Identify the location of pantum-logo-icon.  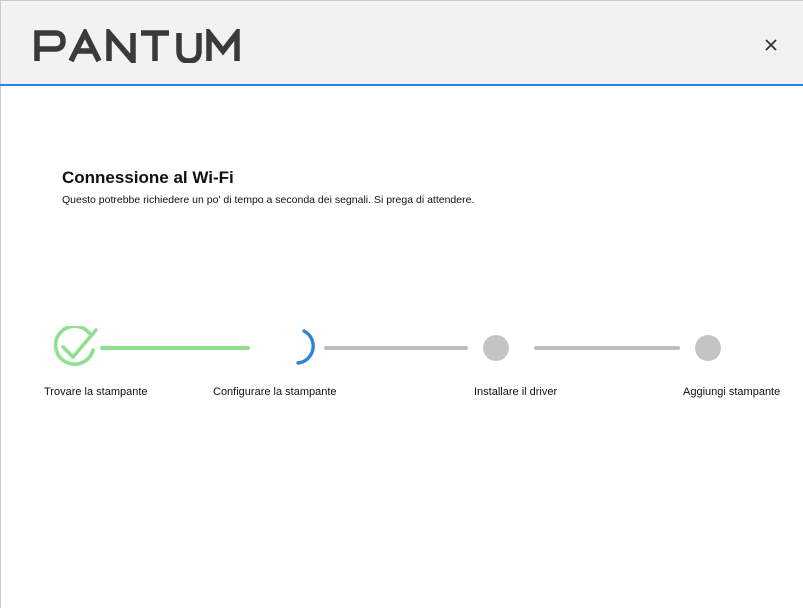
(137, 46).